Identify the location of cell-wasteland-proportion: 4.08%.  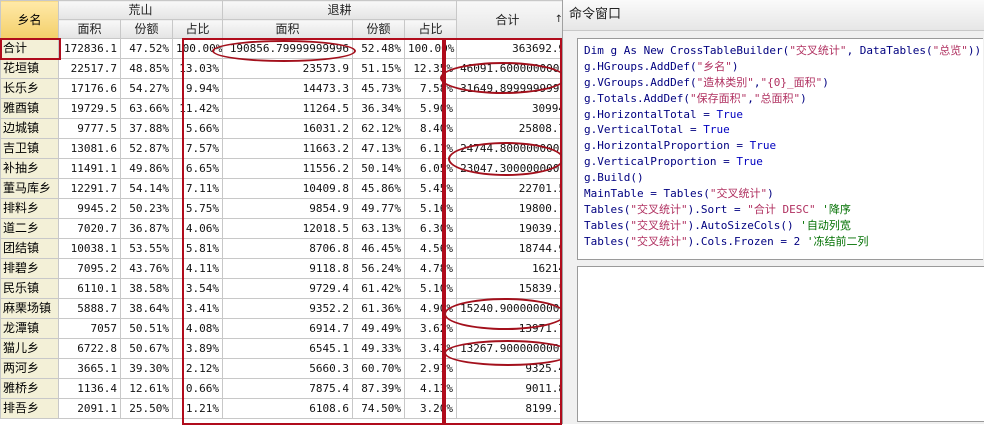
(197, 328).